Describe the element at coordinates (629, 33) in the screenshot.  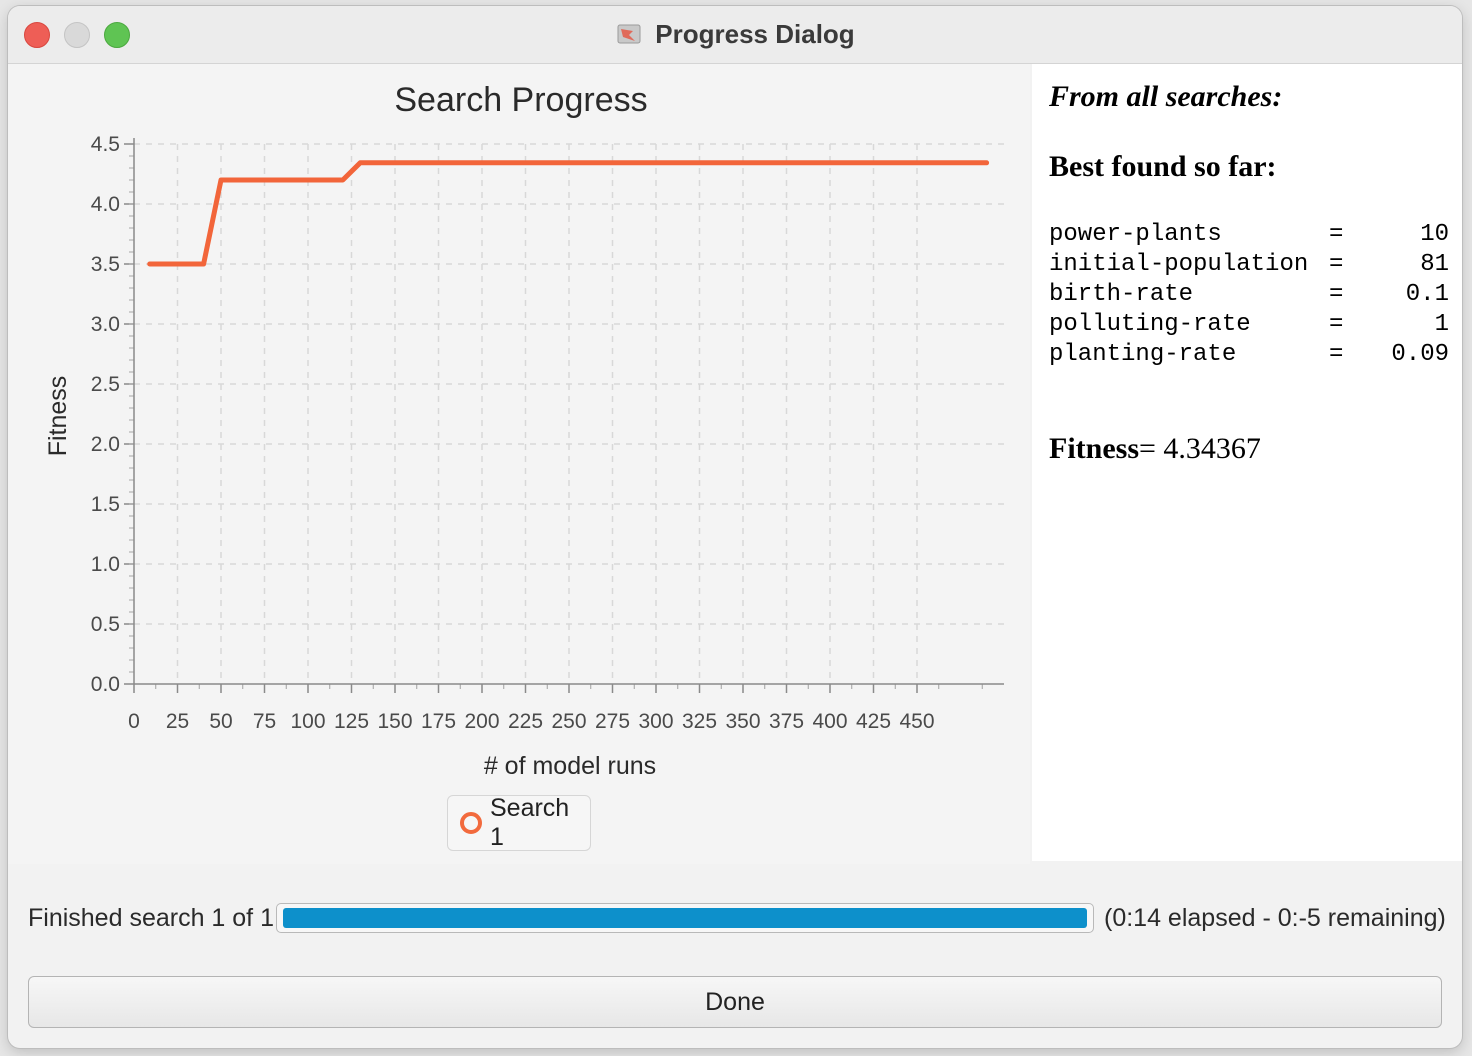
I see `netlogo-app-icon` at that location.